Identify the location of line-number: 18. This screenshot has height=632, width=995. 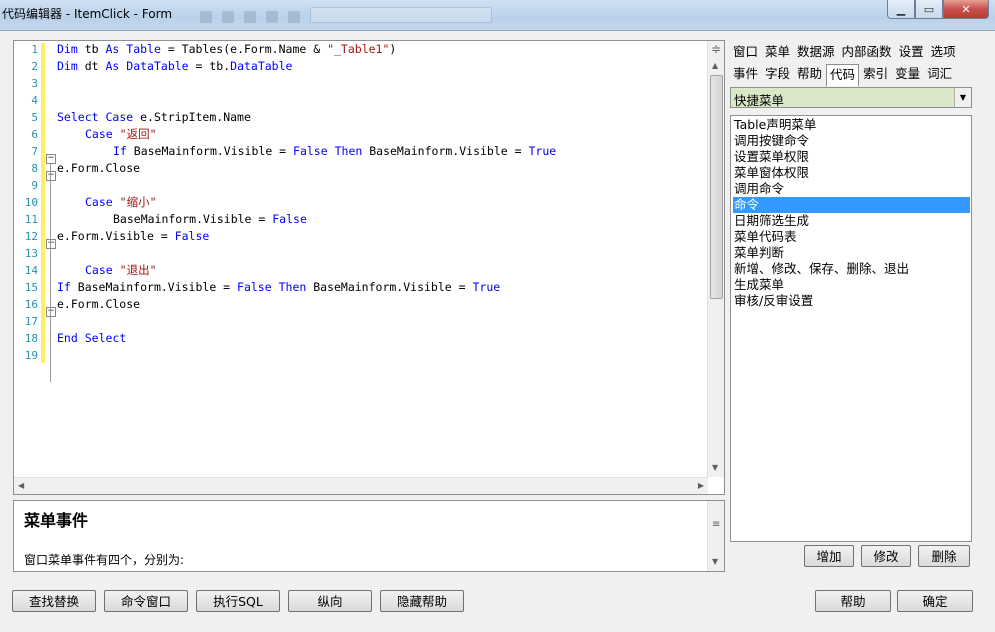
(31, 338).